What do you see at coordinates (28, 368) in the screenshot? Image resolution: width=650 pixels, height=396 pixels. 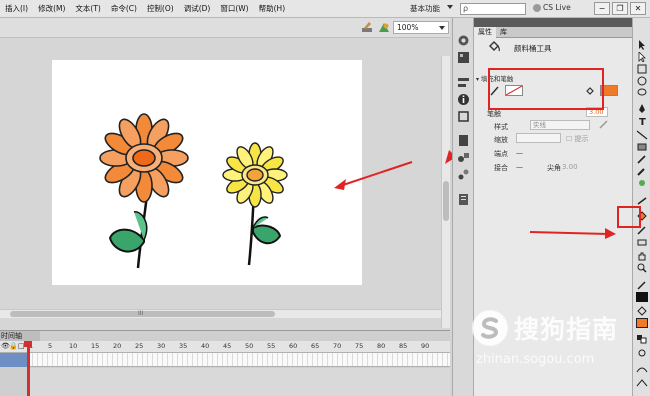 I see `playhead` at bounding box center [28, 368].